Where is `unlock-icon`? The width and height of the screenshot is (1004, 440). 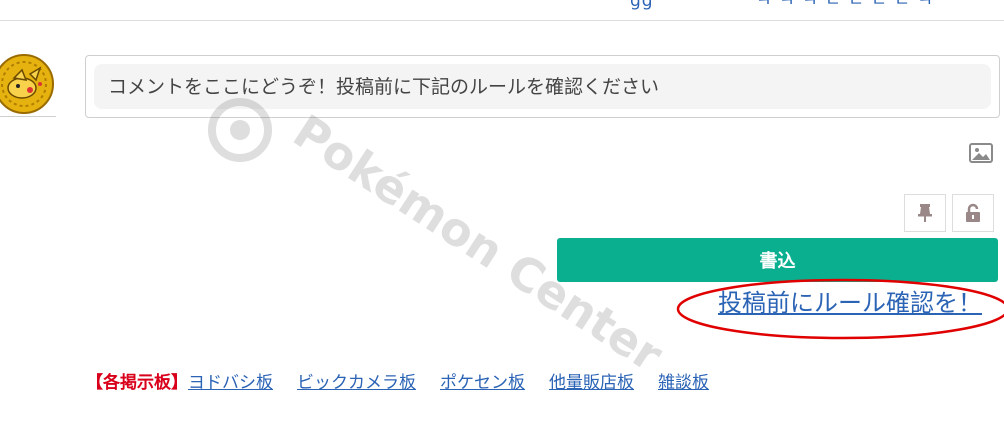
unlock-icon is located at coordinates (973, 212).